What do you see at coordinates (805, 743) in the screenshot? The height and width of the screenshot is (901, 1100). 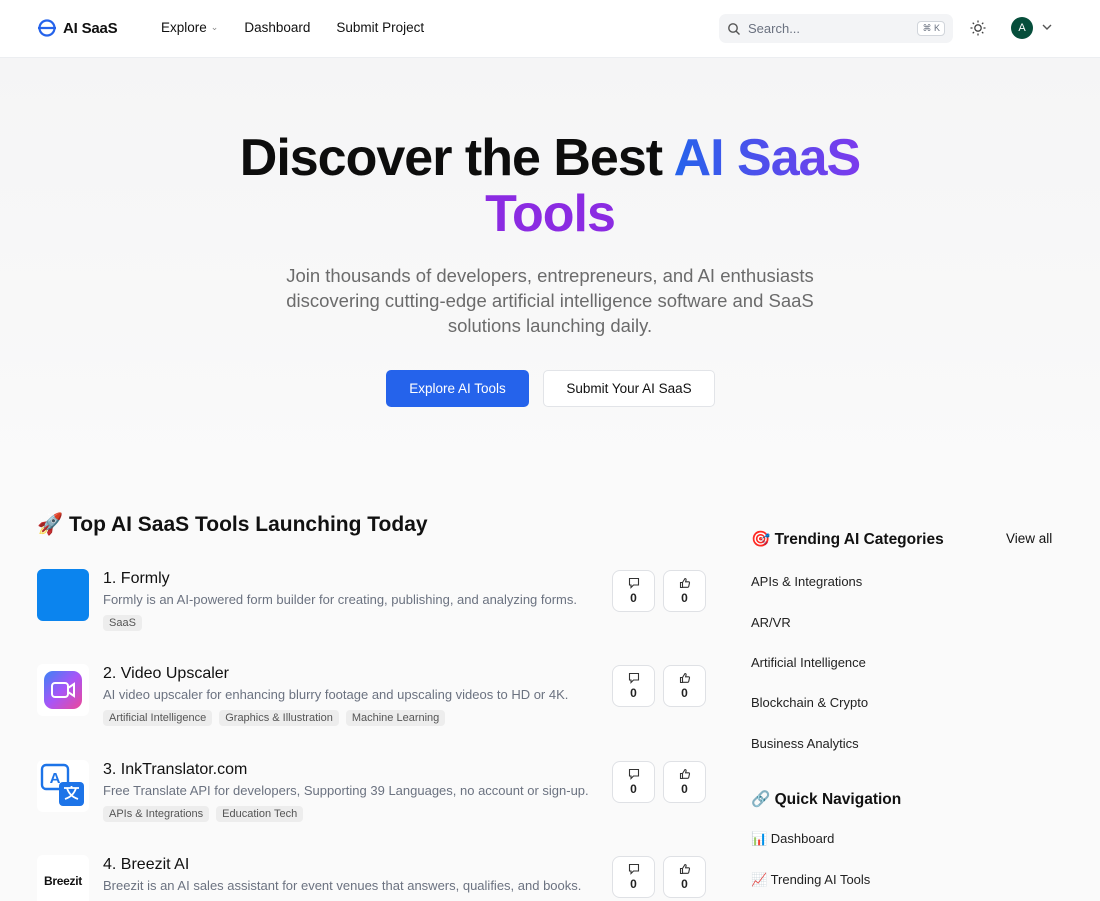 I see `category-link: Business Analytics` at bounding box center [805, 743].